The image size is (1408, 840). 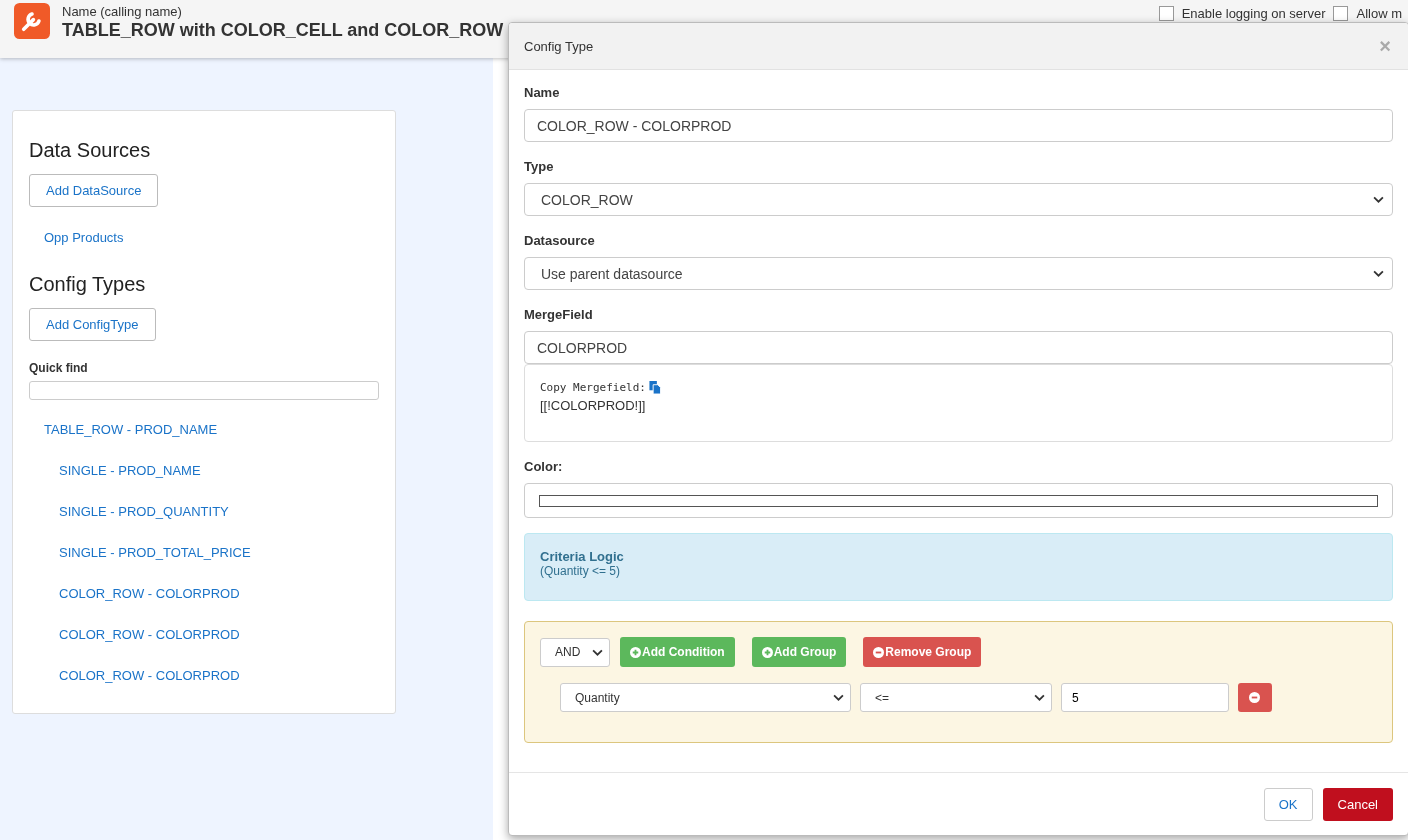 What do you see at coordinates (155, 483) in the screenshot?
I see `tree-item: SINGLE - PROD_NAME` at bounding box center [155, 483].